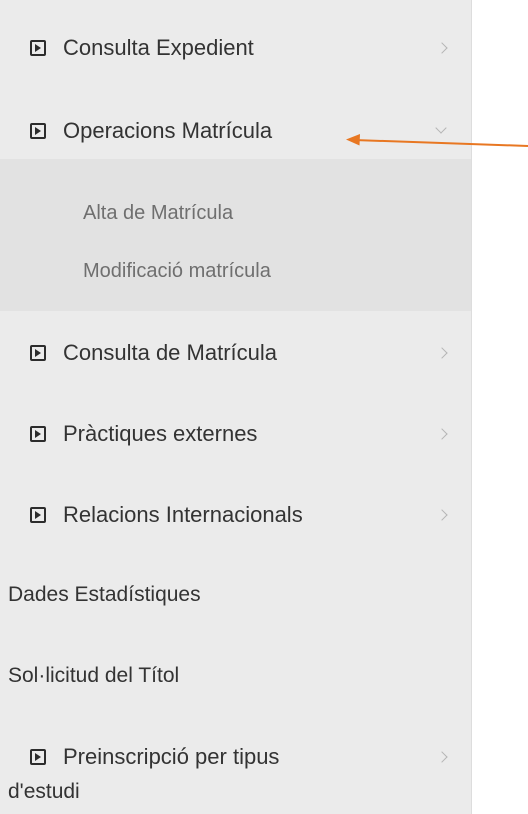 The width and height of the screenshot is (528, 814). I want to click on menu-item-consulta-expedient: Consulta Expedient, so click(235, 48).